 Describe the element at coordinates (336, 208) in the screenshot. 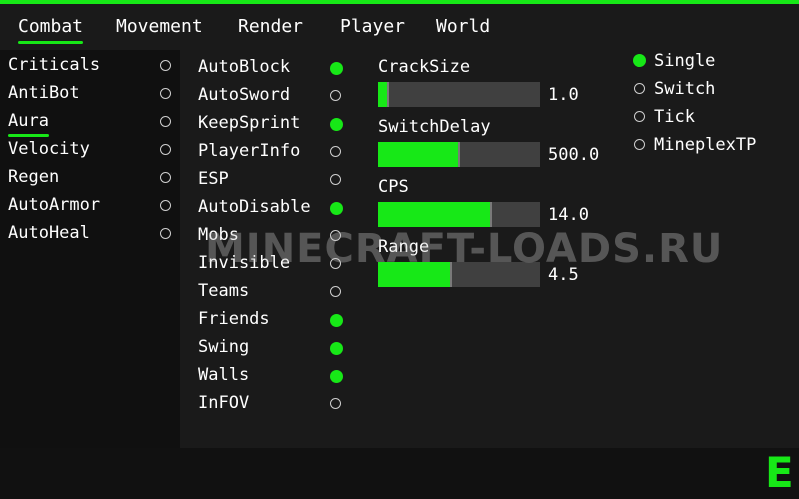

I see `setting-autodisable-toggle` at that location.